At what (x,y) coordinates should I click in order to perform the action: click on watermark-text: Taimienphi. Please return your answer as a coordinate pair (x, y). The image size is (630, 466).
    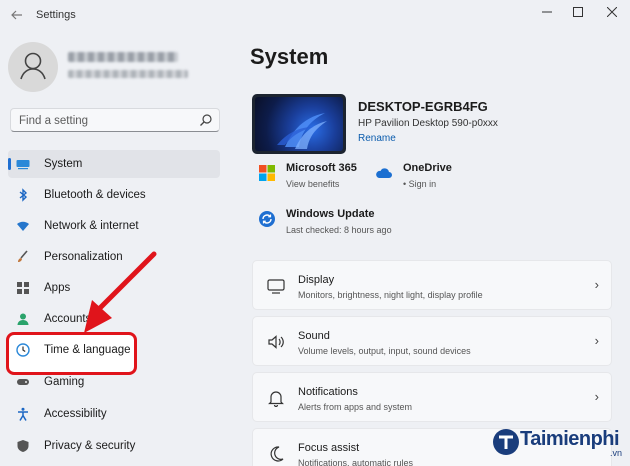
    Looking at the image, I should click on (570, 439).